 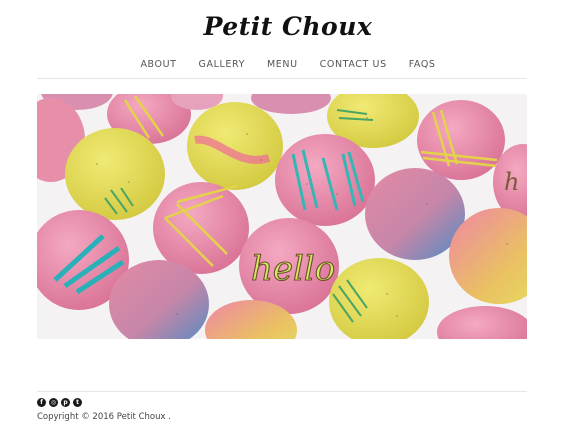 I want to click on site-title: Petit Choux, so click(x=288, y=26).